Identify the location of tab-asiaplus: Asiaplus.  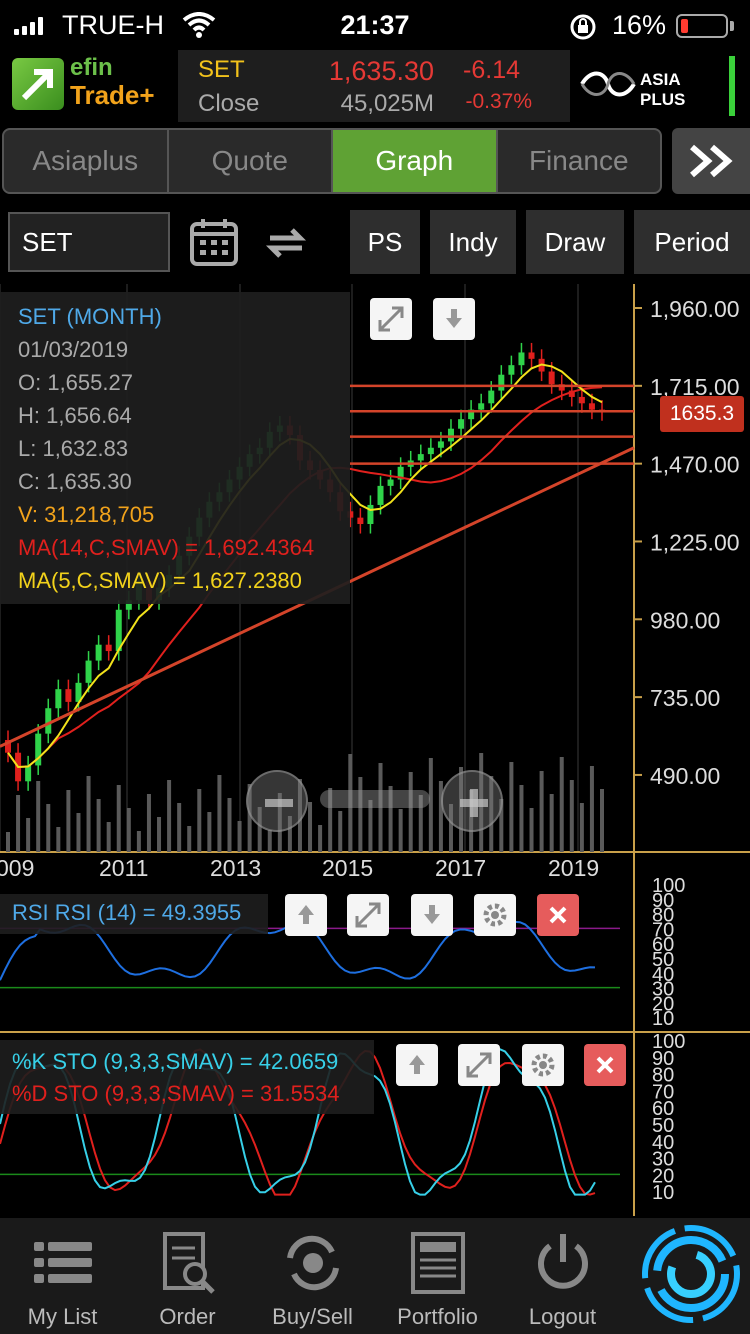
(86, 161).